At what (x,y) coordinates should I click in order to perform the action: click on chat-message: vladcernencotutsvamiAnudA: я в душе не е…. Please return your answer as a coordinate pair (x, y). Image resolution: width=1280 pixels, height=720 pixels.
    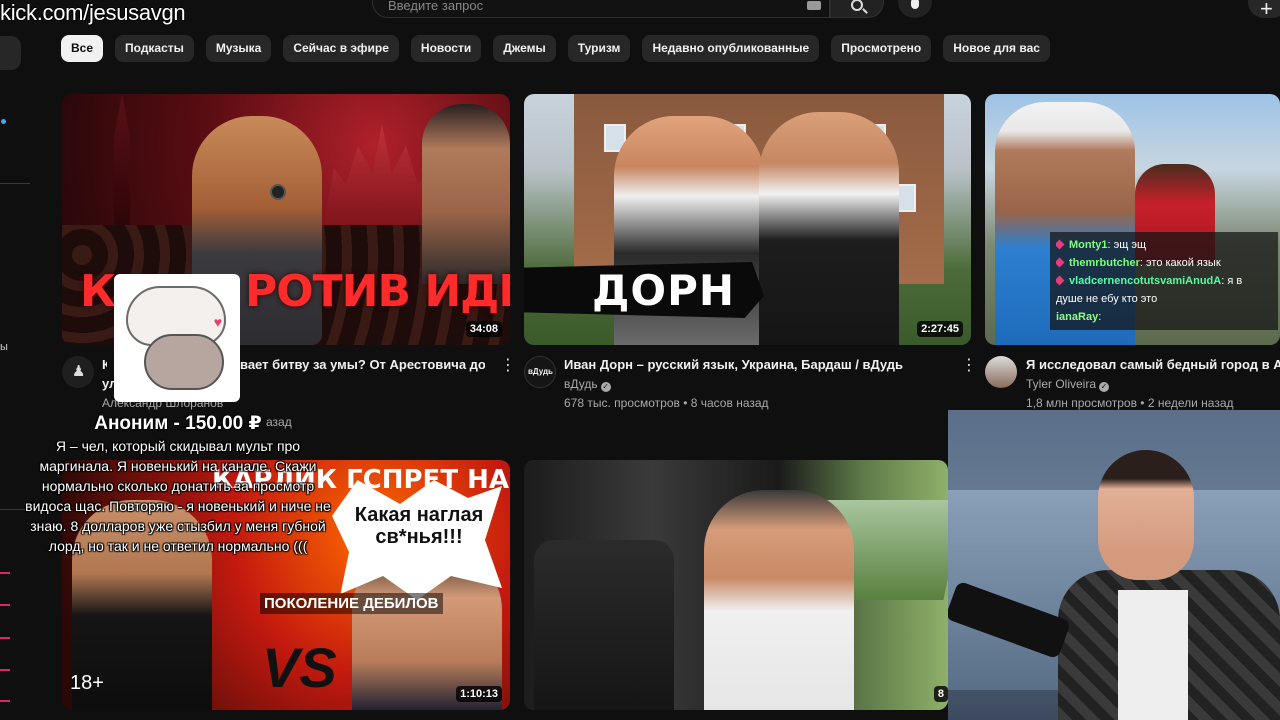
    Looking at the image, I should click on (1149, 290).